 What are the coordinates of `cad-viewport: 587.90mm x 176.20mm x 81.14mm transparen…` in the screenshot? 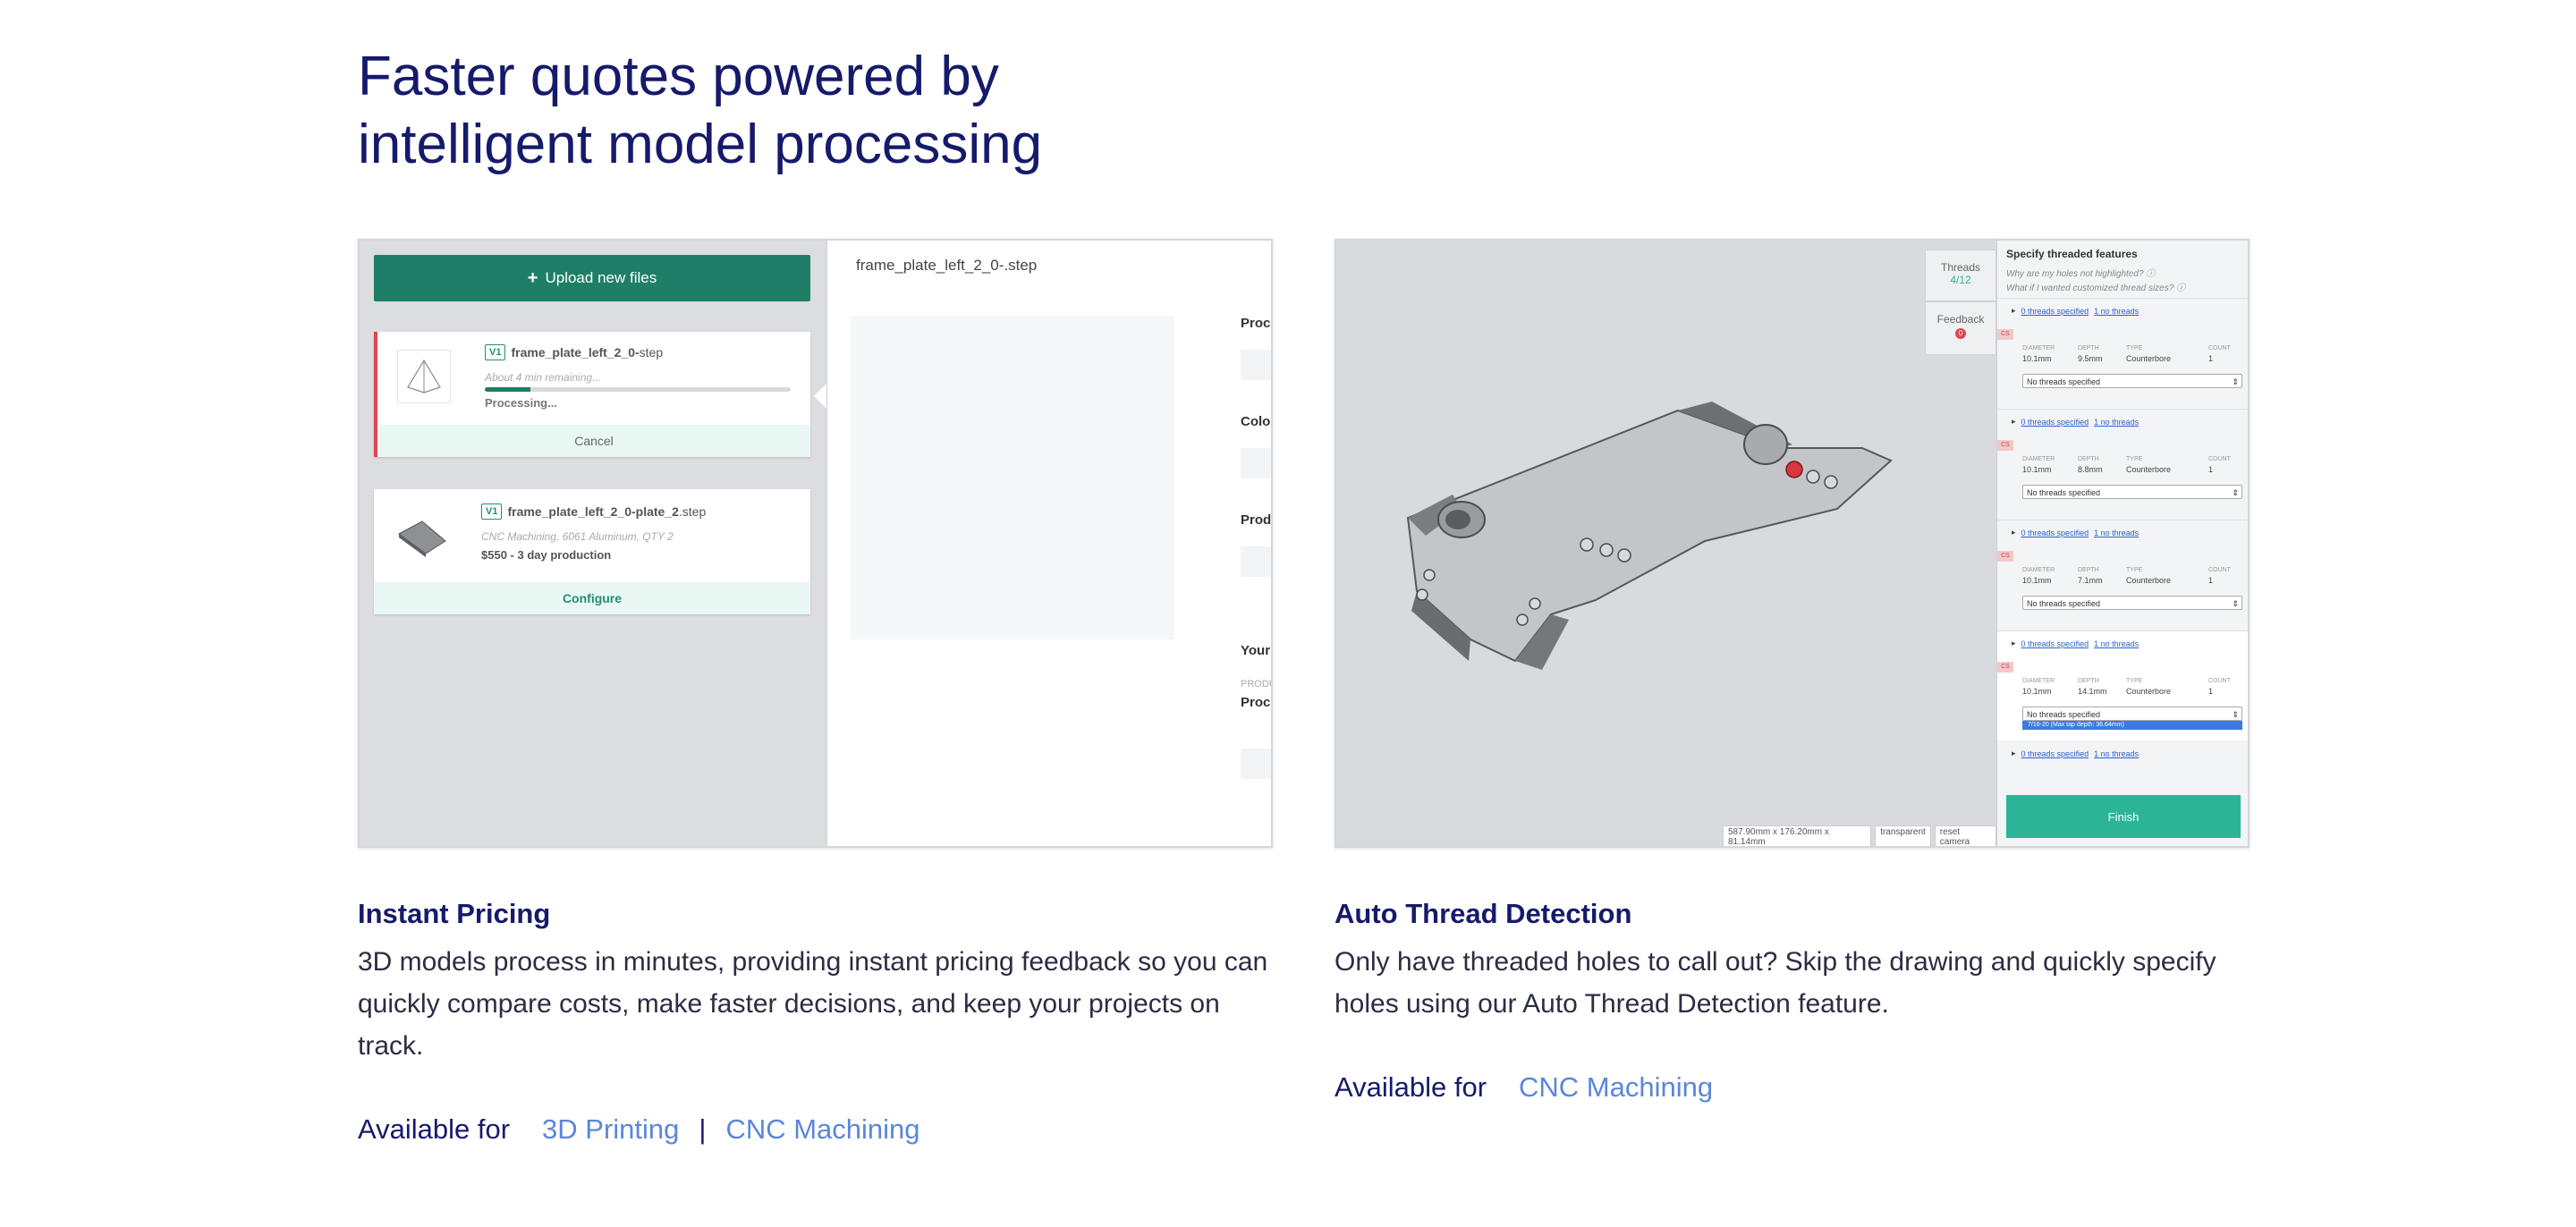 It's located at (1666, 544).